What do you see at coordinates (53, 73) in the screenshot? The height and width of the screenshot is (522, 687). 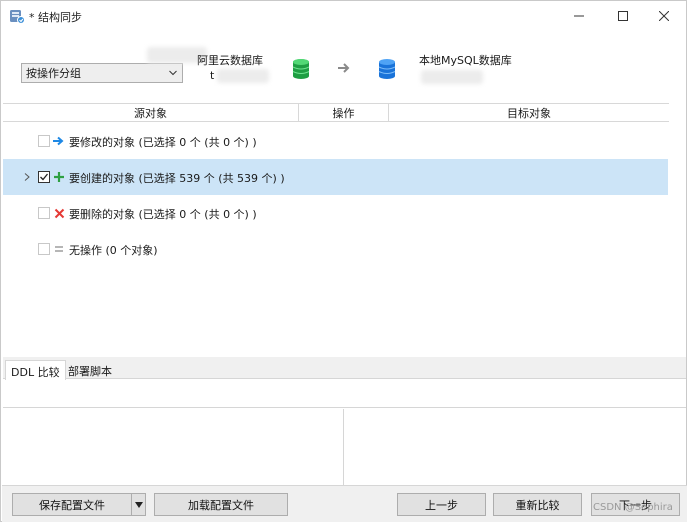 I see `group-by-select-value: 按操作分组` at bounding box center [53, 73].